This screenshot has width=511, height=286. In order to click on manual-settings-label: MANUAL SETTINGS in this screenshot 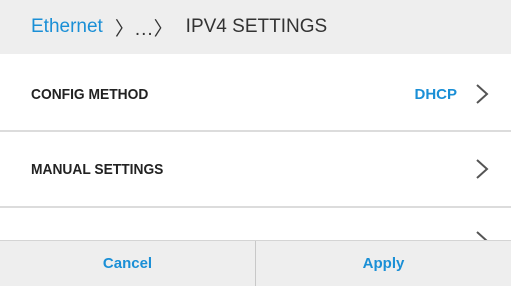, I will do `click(97, 169)`.